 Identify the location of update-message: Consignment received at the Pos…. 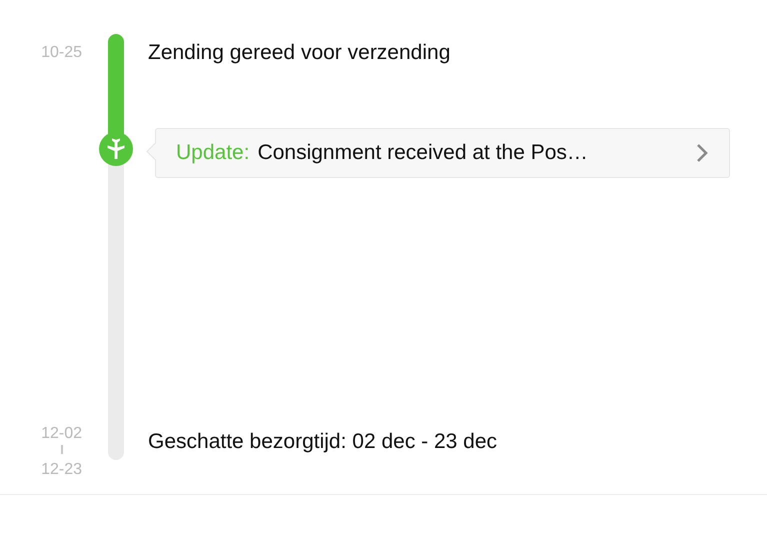
(423, 153).